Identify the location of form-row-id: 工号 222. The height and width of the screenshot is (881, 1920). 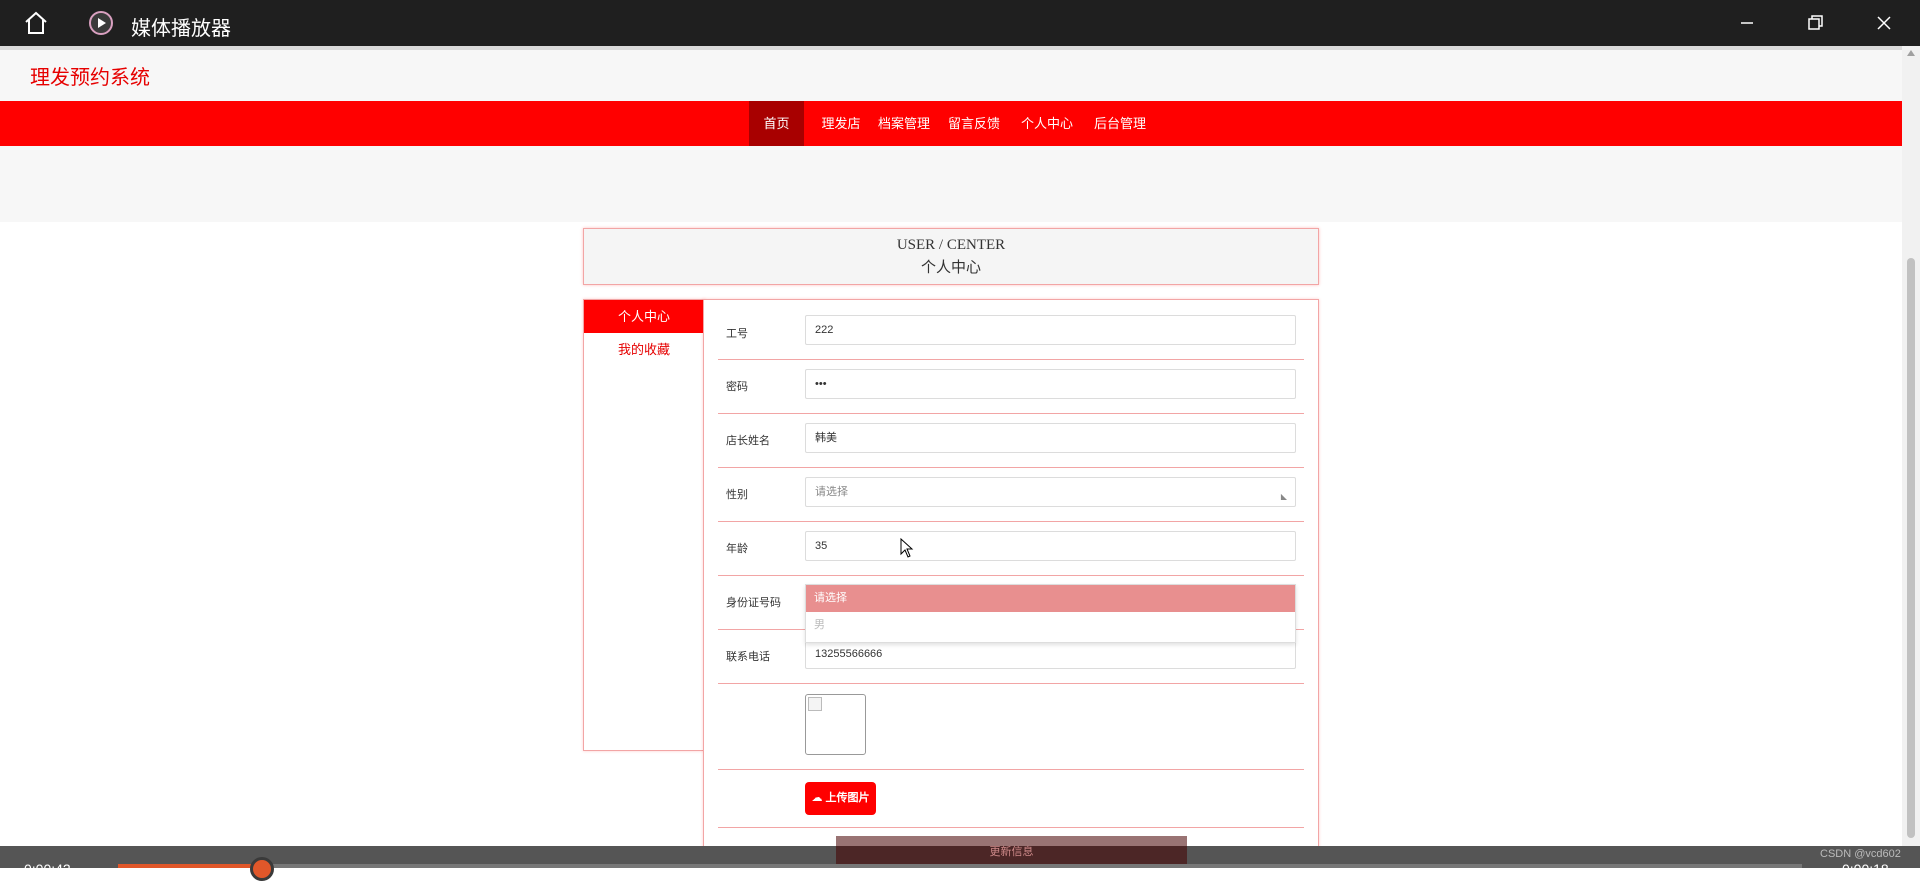
(1011, 330).